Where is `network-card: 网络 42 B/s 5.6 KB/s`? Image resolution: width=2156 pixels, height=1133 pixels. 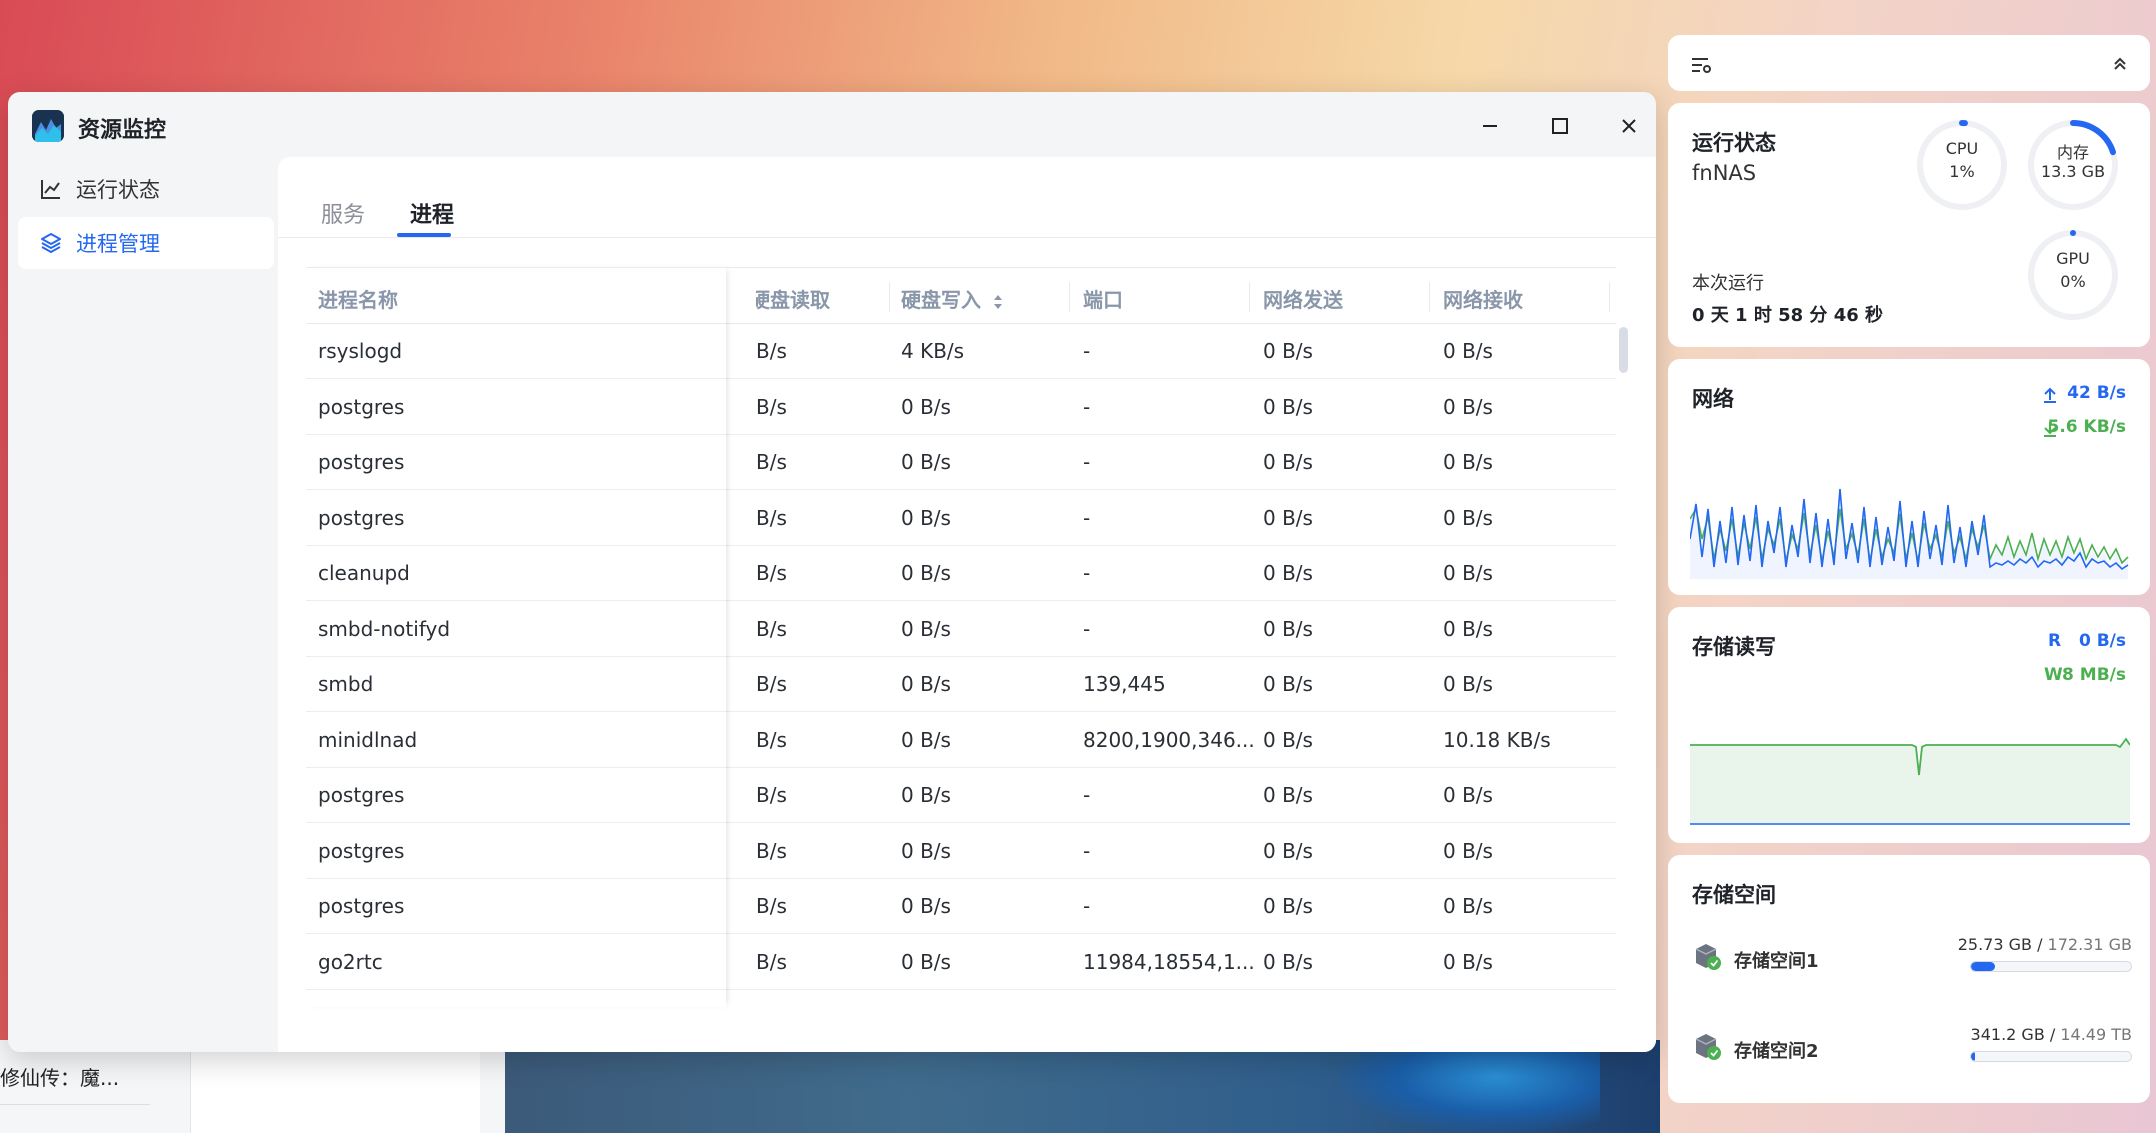 network-card: 网络 42 B/s 5.6 KB/s is located at coordinates (1909, 477).